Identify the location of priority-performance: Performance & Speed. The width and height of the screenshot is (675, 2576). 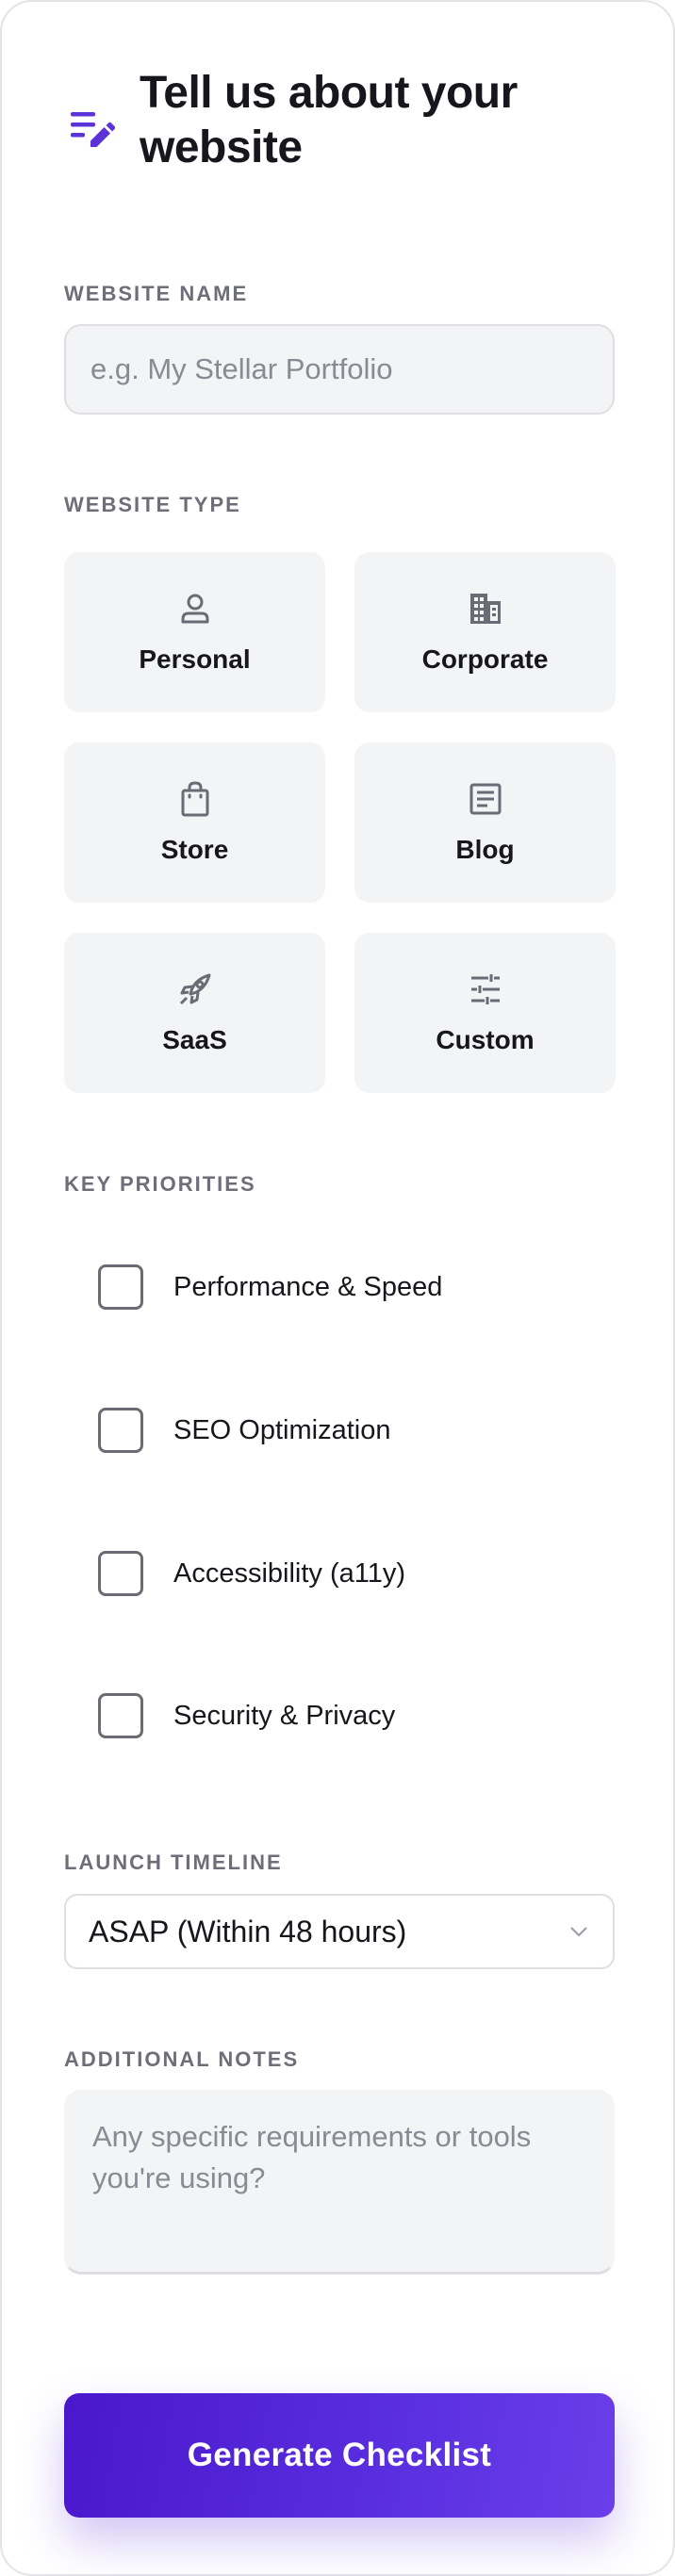
(270, 1287).